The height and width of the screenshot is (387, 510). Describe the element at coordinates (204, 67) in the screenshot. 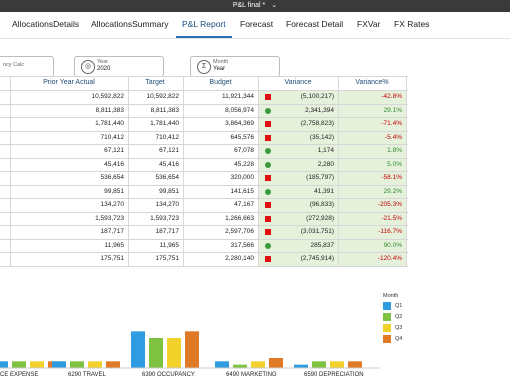

I see `sigma-icon: Σ` at that location.